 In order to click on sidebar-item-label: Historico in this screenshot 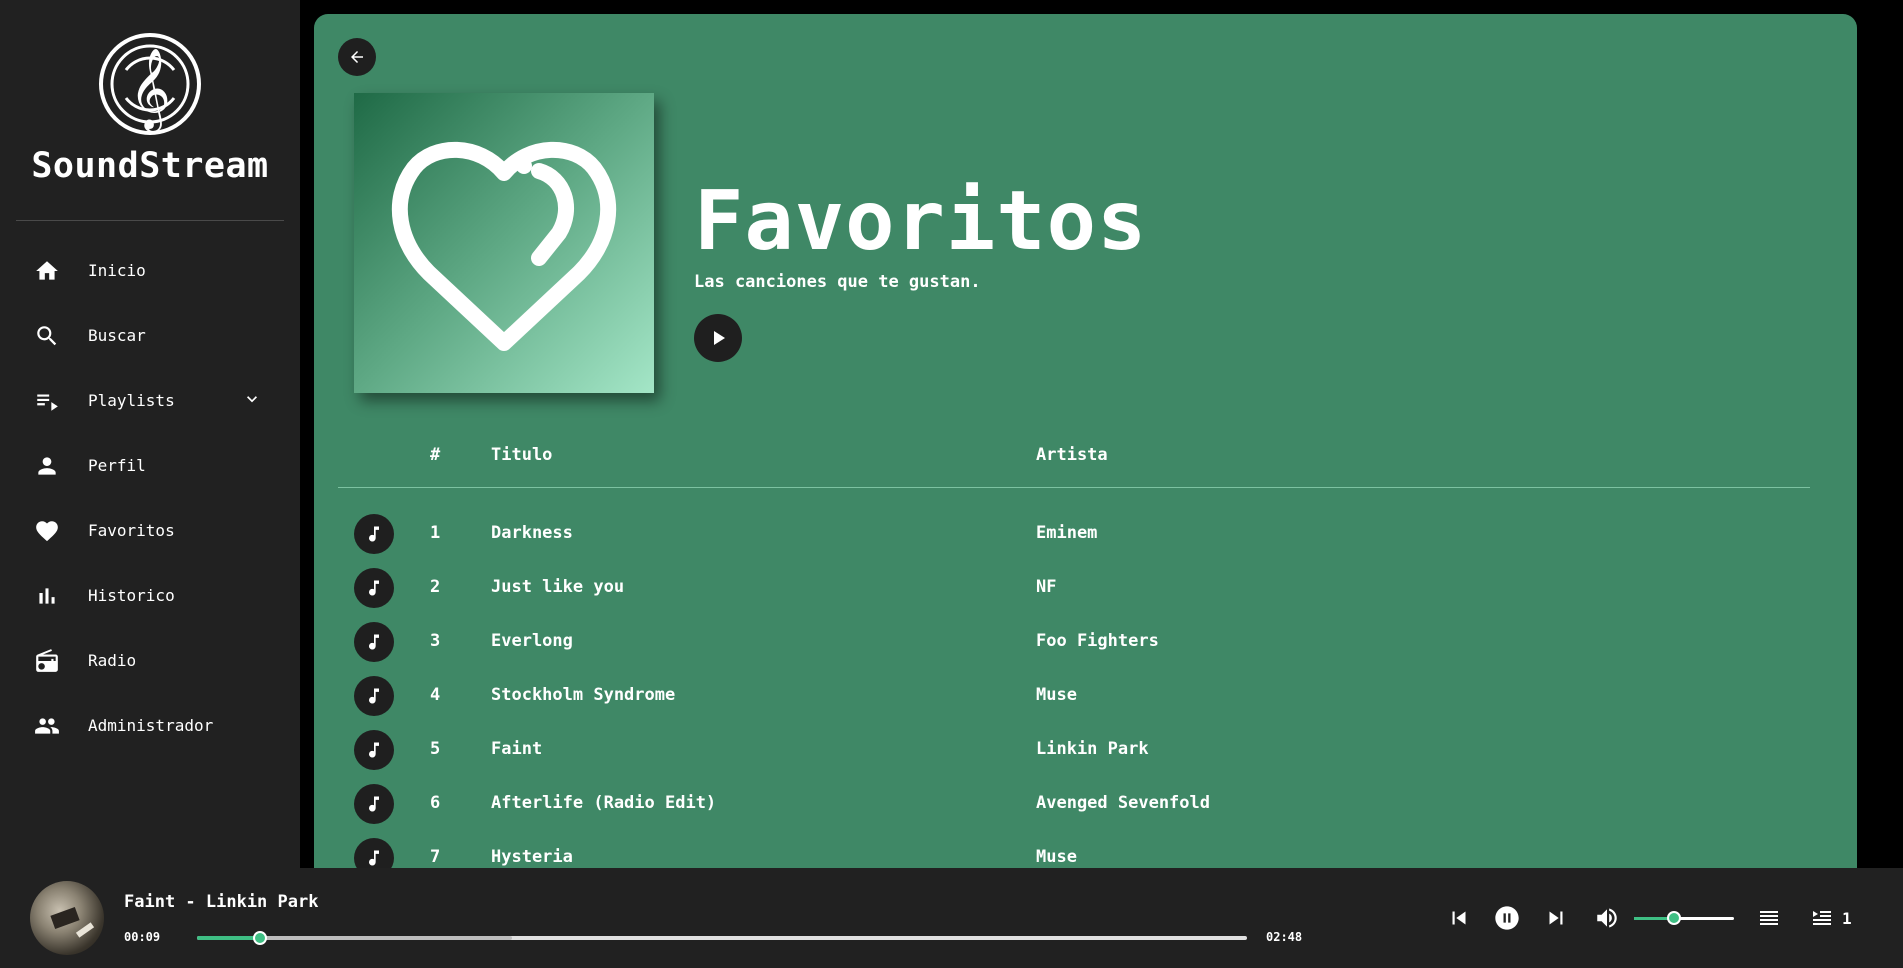, I will do `click(131, 595)`.